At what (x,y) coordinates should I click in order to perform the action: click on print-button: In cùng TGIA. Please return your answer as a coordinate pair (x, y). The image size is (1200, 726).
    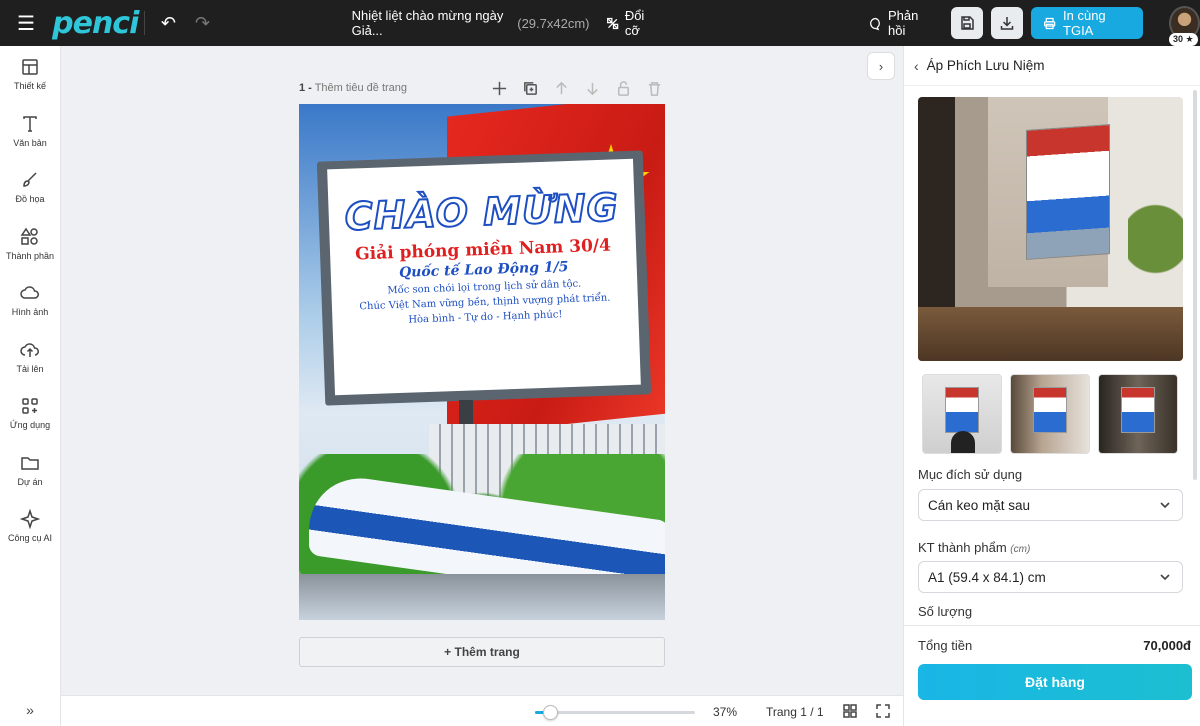
    Looking at the image, I should click on (1087, 23).